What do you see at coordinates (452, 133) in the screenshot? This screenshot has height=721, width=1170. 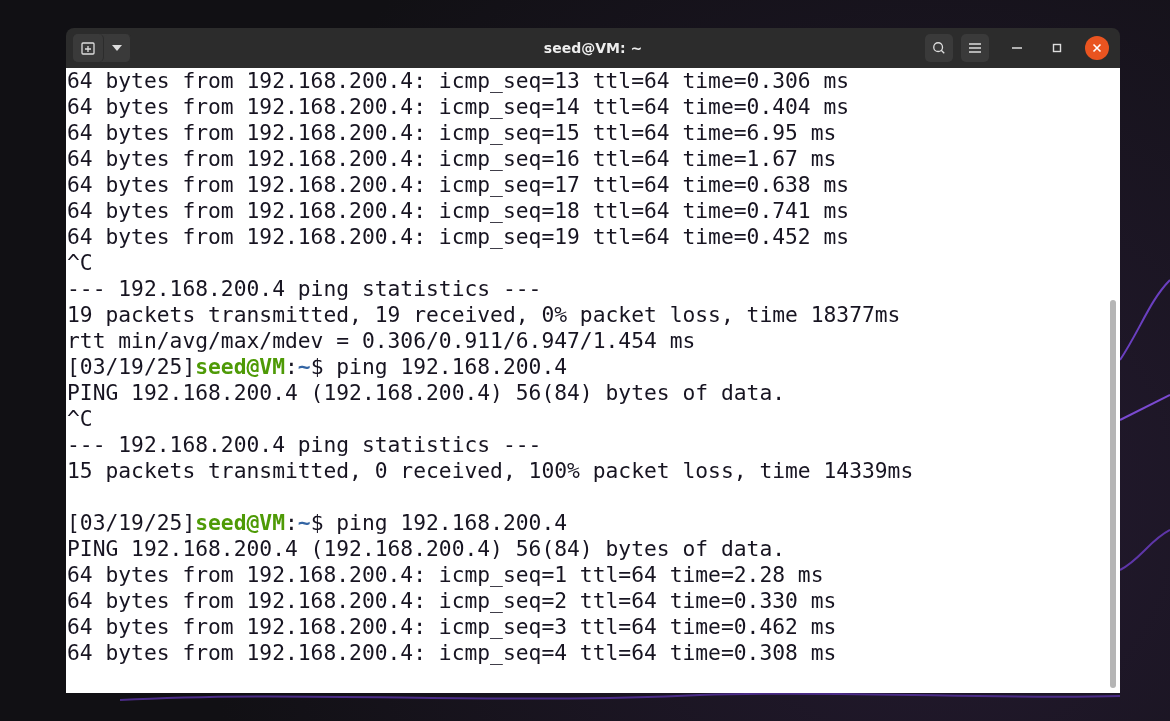 I see `terminal-output-line: 64 bytes from 192.168.200.4: icmp_seq=15 ttl=64 time=6.95 ms` at bounding box center [452, 133].